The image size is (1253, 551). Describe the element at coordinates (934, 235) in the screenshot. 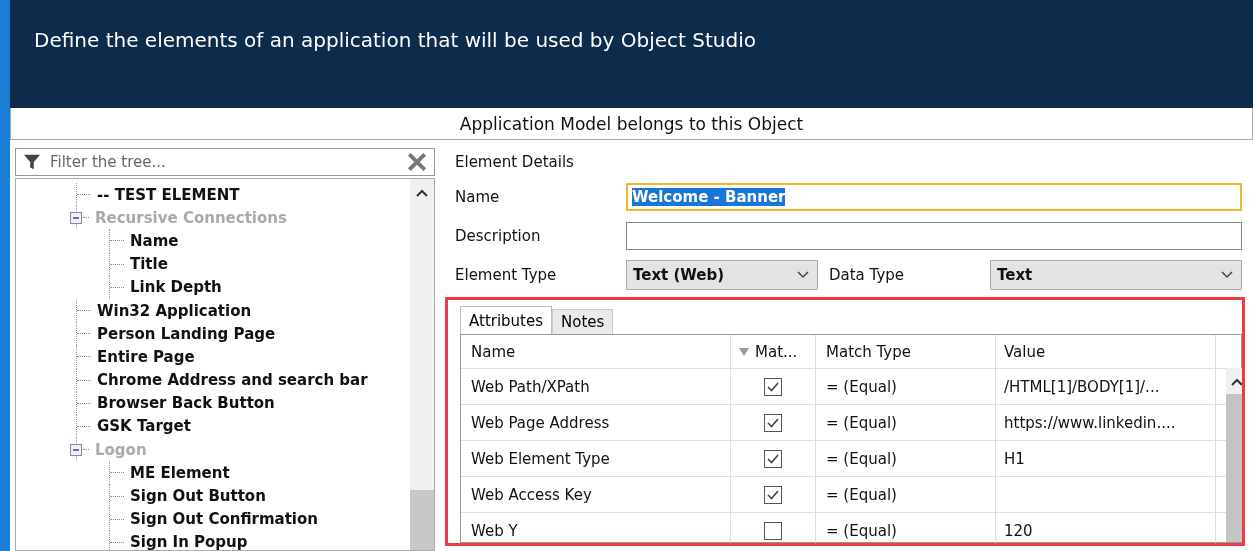

I see `description-field` at that location.